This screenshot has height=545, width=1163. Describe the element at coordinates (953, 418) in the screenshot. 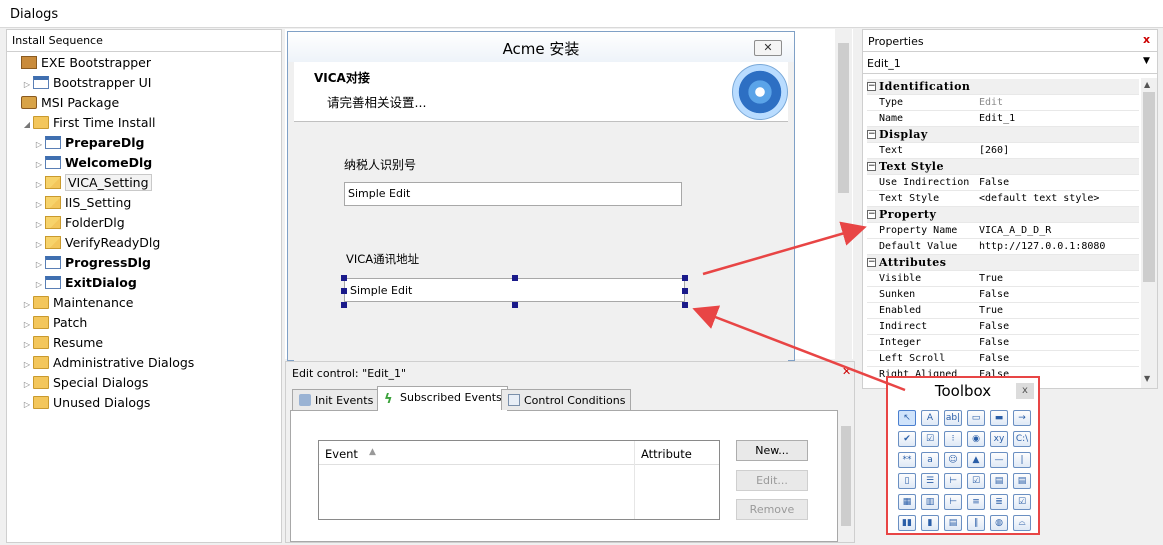

I see `edit-tool-icon: ab|` at that location.